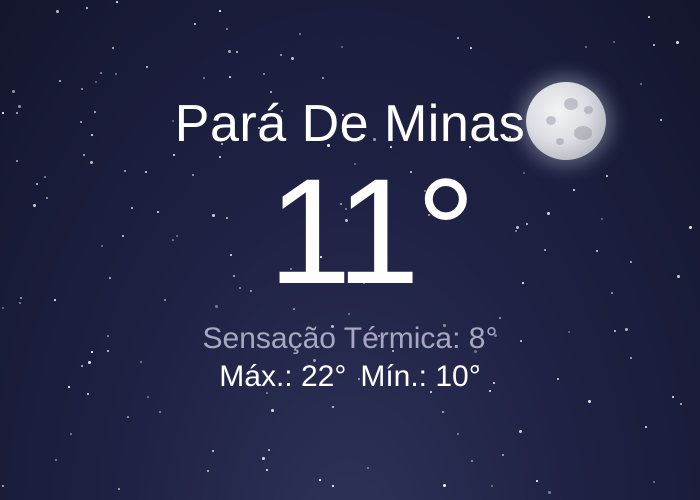  Describe the element at coordinates (283, 376) in the screenshot. I see `max-temperature: Máx.: 22°` at that location.